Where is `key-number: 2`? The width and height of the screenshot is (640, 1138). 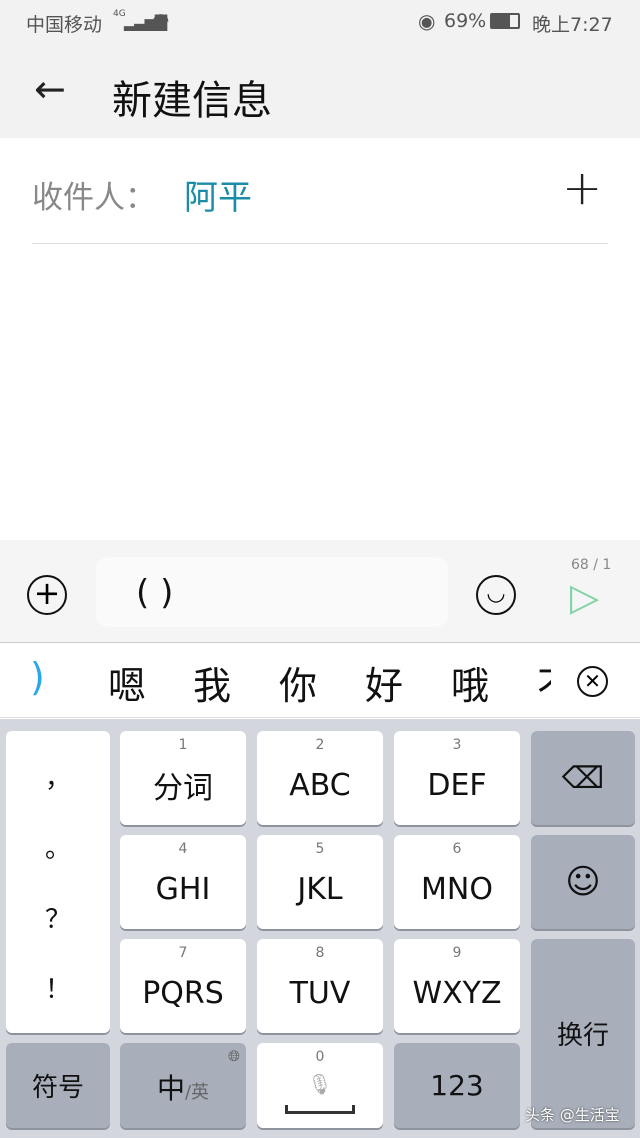 key-number: 2 is located at coordinates (320, 745).